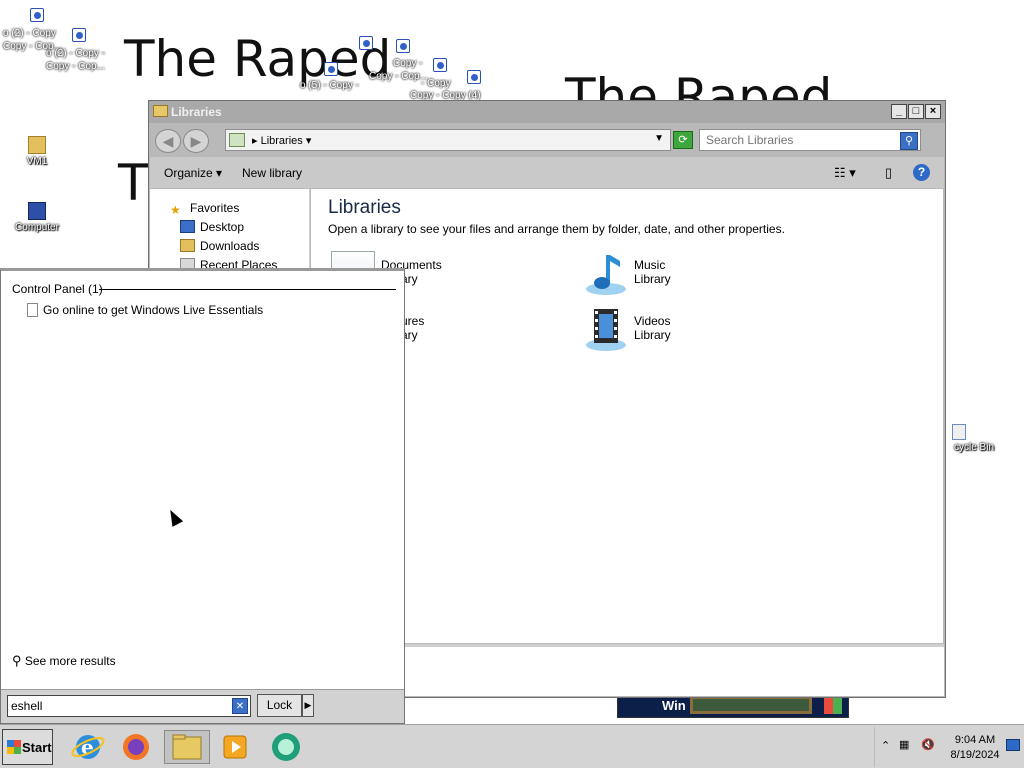 The image size is (1024, 768). Describe the element at coordinates (751, 705) in the screenshot. I see `thumbnail-frame` at that location.